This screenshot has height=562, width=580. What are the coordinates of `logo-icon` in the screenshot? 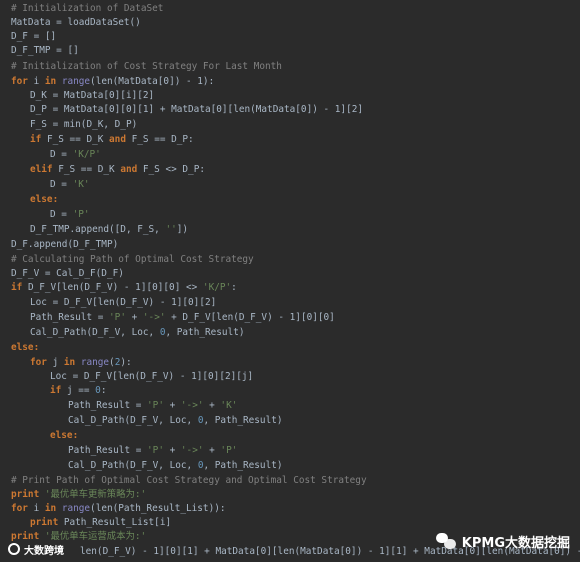 It's located at (14, 549).